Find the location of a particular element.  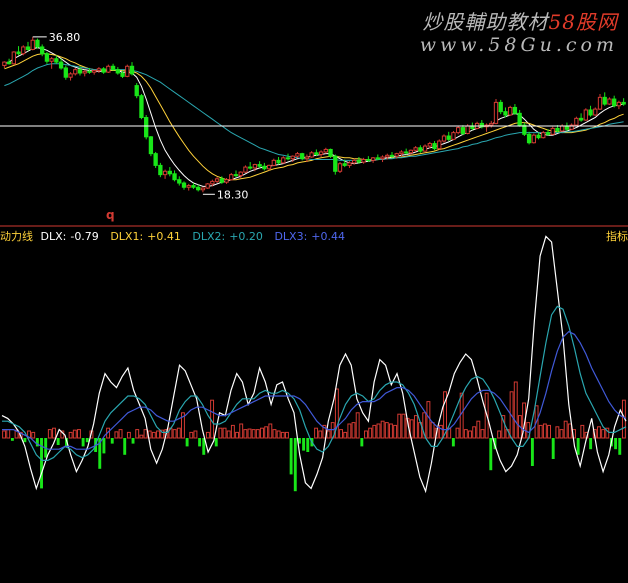

dlx-label: DLX: is located at coordinates (53, 236).